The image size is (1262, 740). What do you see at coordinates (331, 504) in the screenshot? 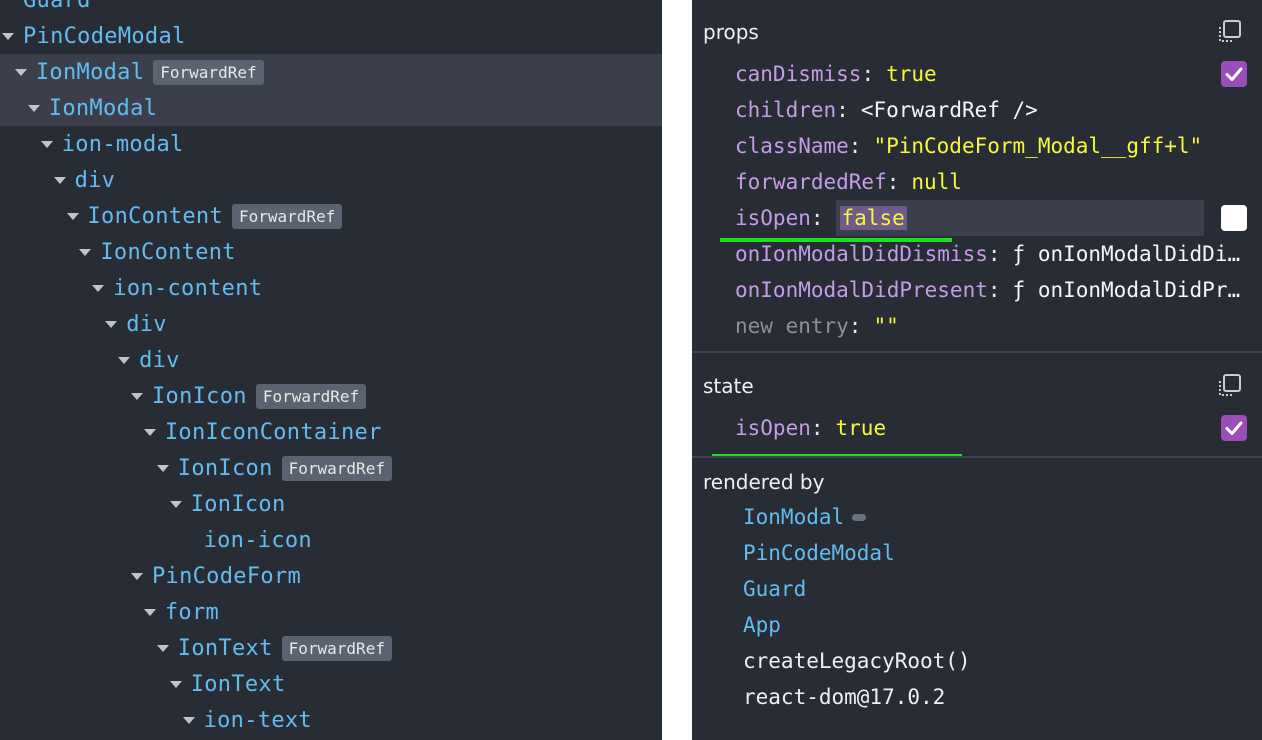
I see `tree-row: IonIcon` at bounding box center [331, 504].